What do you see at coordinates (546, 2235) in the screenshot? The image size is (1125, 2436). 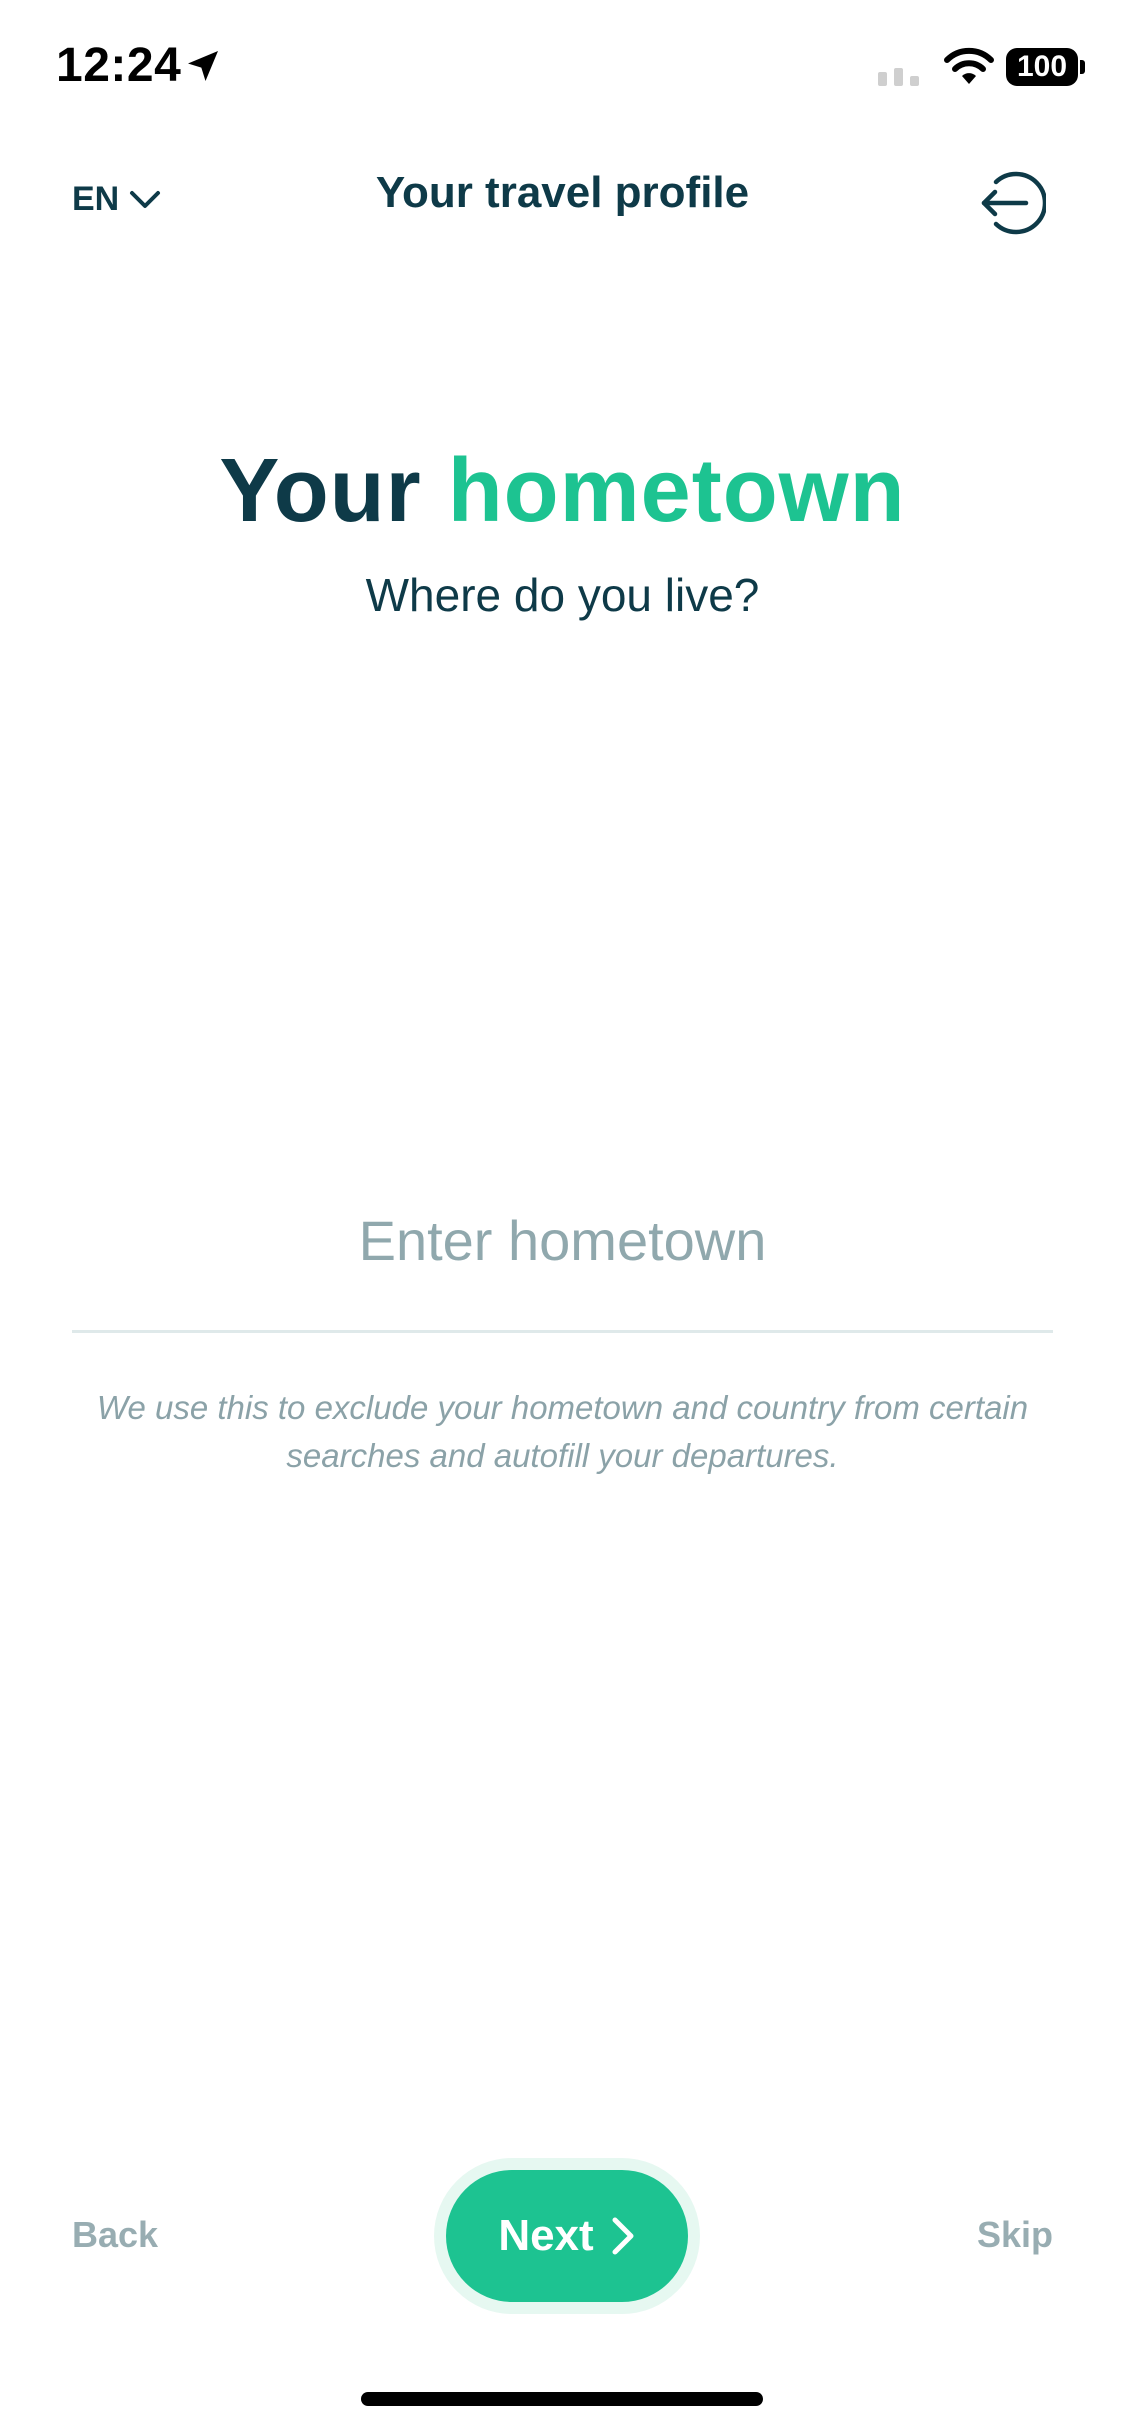 I see `next-label: Next` at bounding box center [546, 2235].